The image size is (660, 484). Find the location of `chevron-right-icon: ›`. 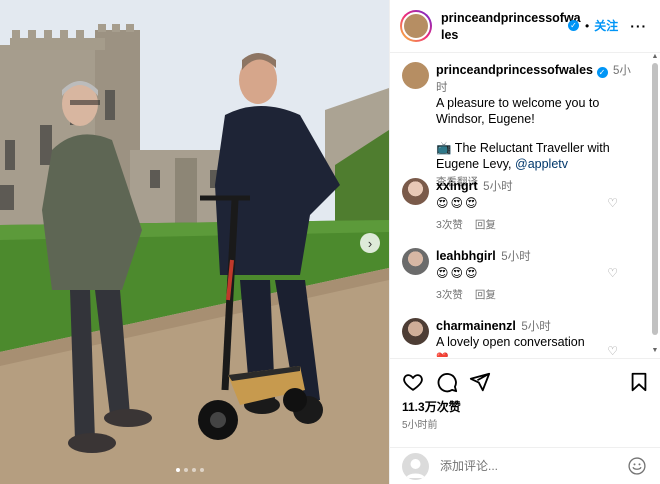

chevron-right-icon: › is located at coordinates (370, 243).